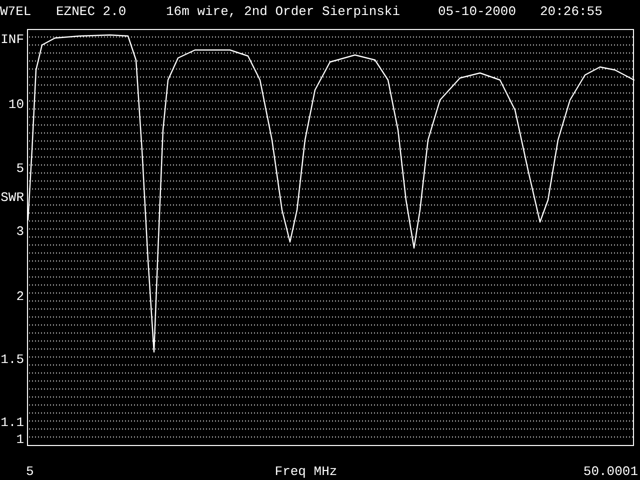 This screenshot has height=480, width=640. I want to click on x-tick-label: 5, so click(30, 471).